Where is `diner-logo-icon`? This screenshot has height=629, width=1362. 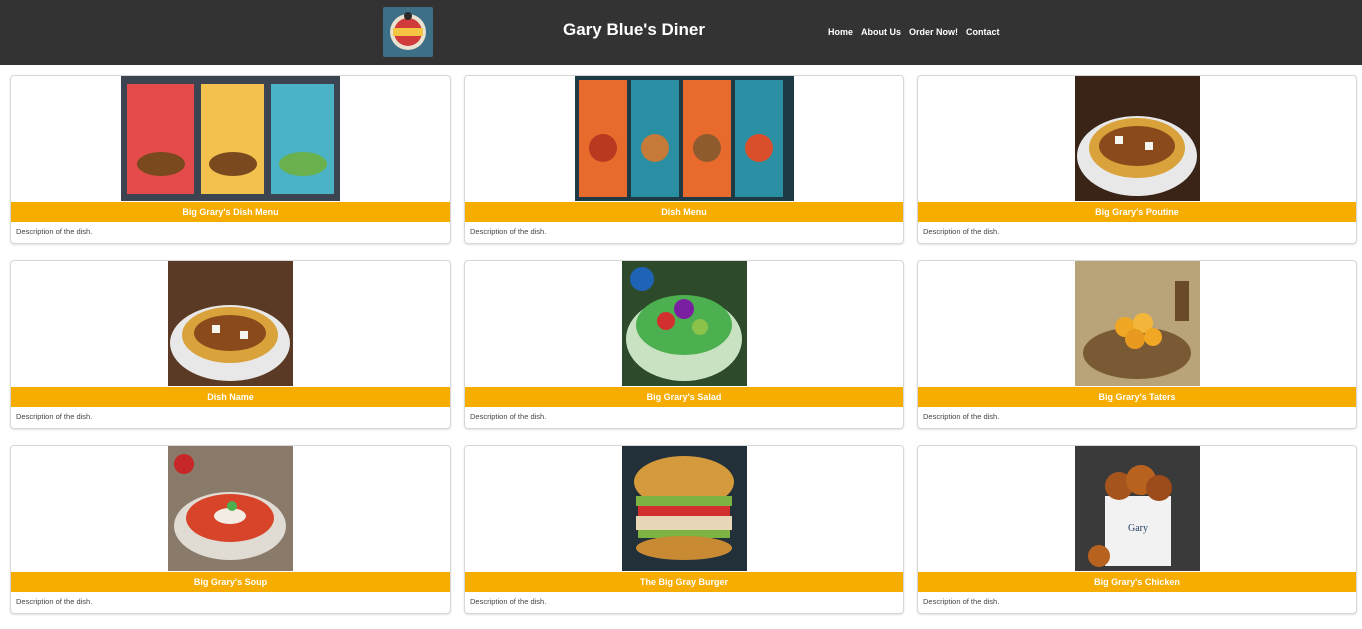 diner-logo-icon is located at coordinates (408, 32).